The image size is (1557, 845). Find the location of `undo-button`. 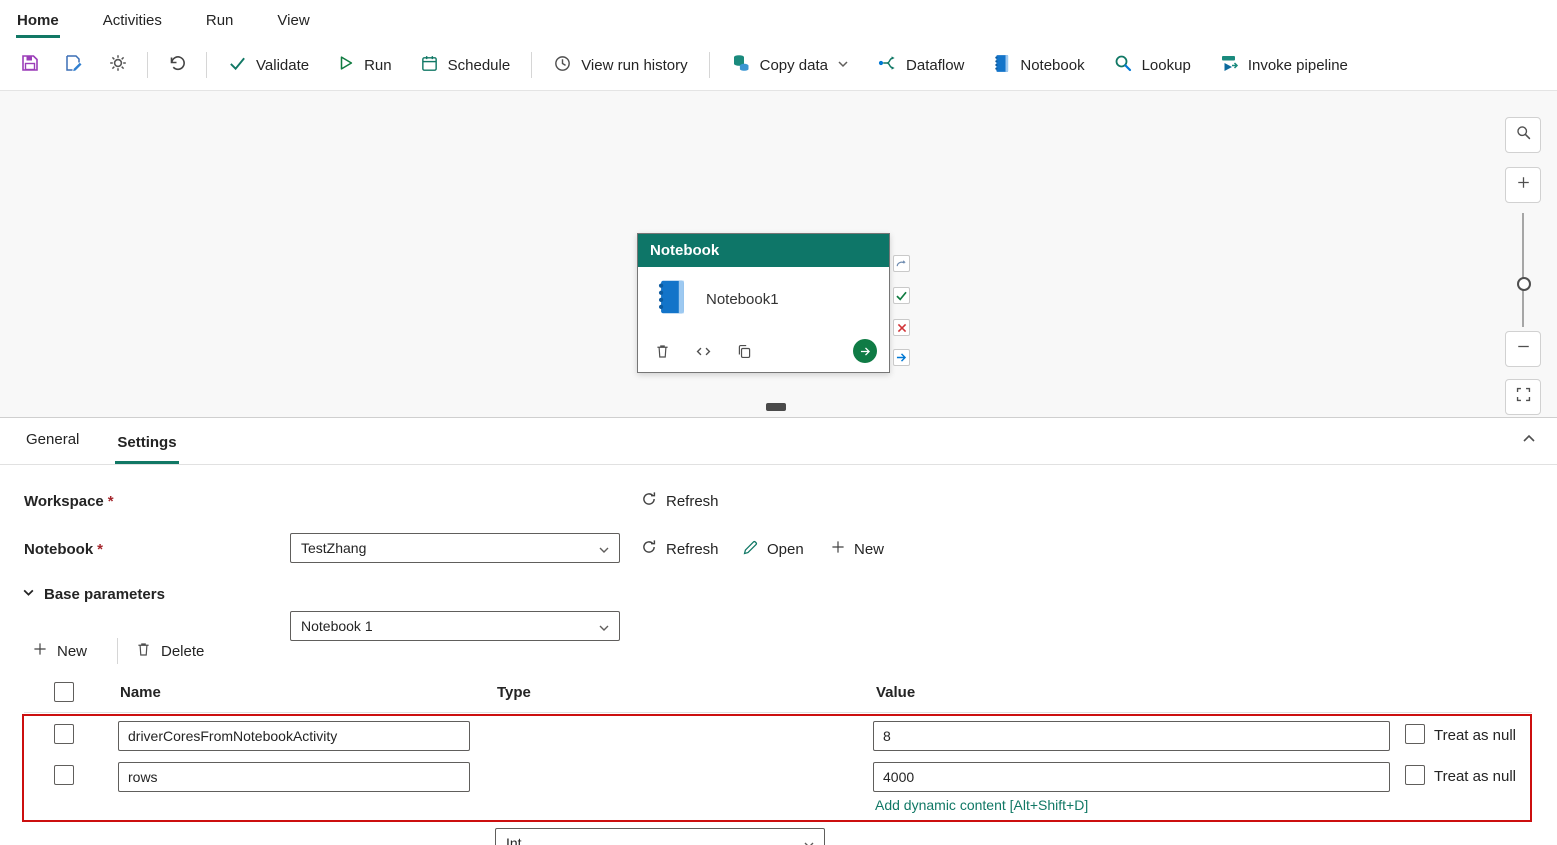

undo-button is located at coordinates (177, 65).